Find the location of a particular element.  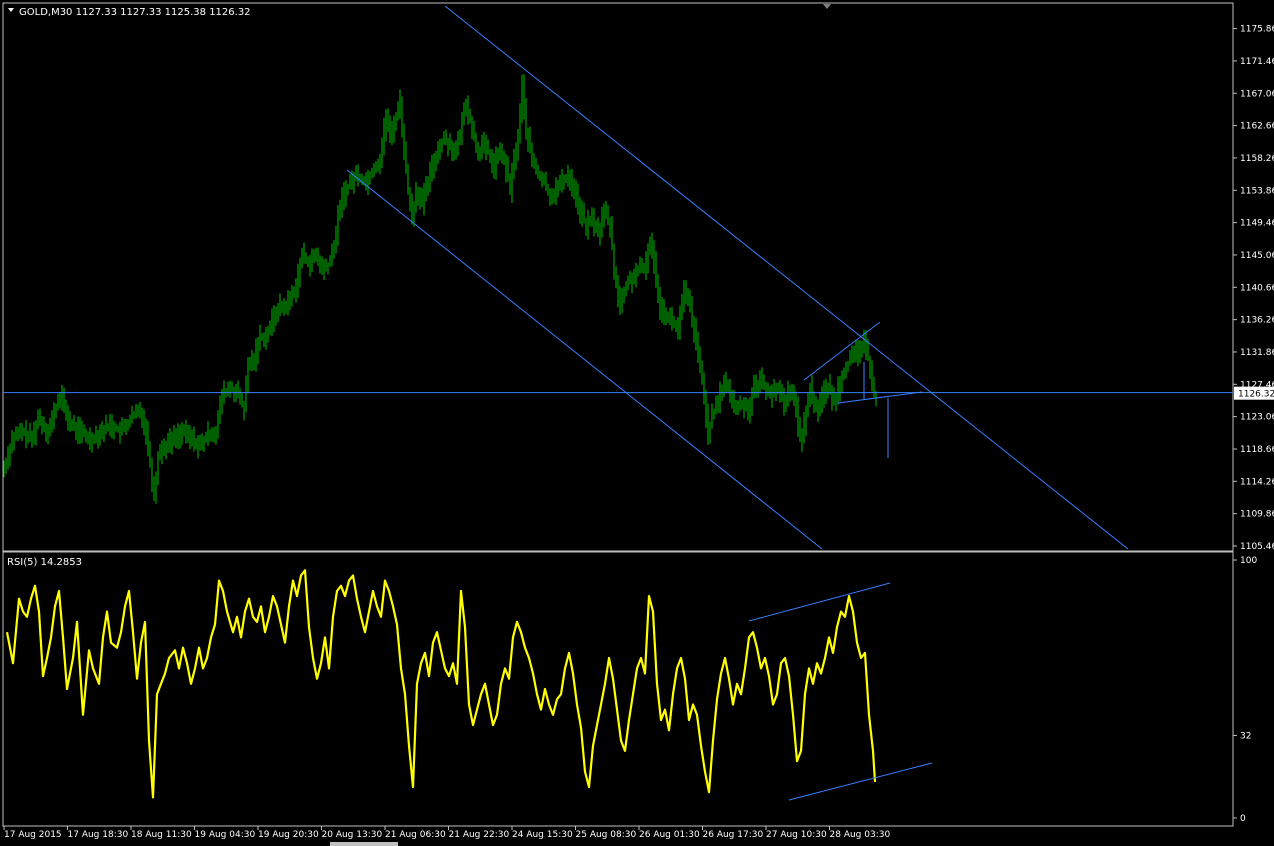

price-tick-label: 1167.06 is located at coordinates (1257, 94).